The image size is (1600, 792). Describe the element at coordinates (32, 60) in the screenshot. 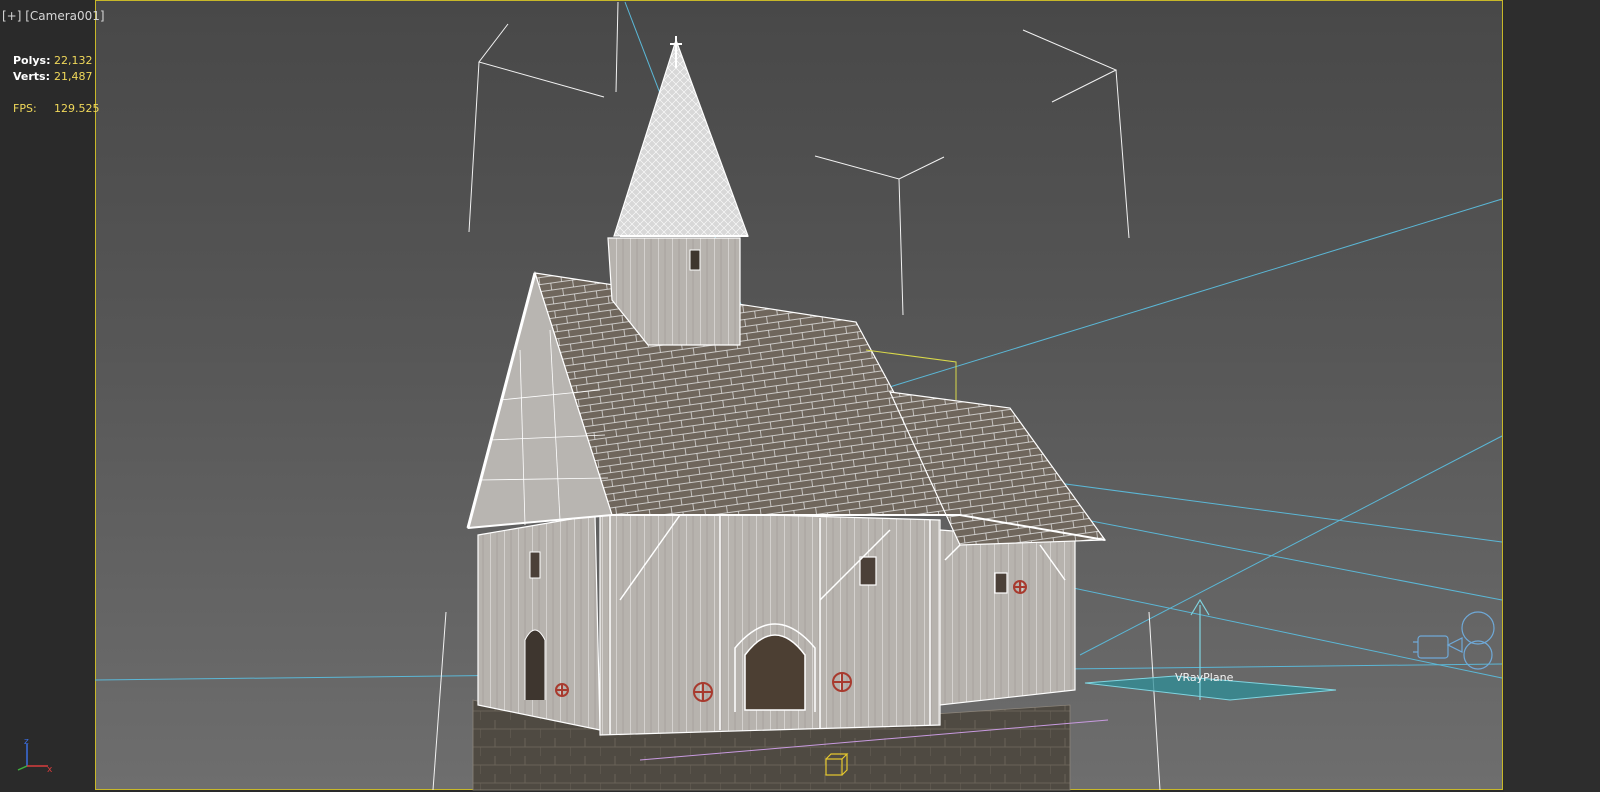

I see `polys-label: Polys:` at that location.